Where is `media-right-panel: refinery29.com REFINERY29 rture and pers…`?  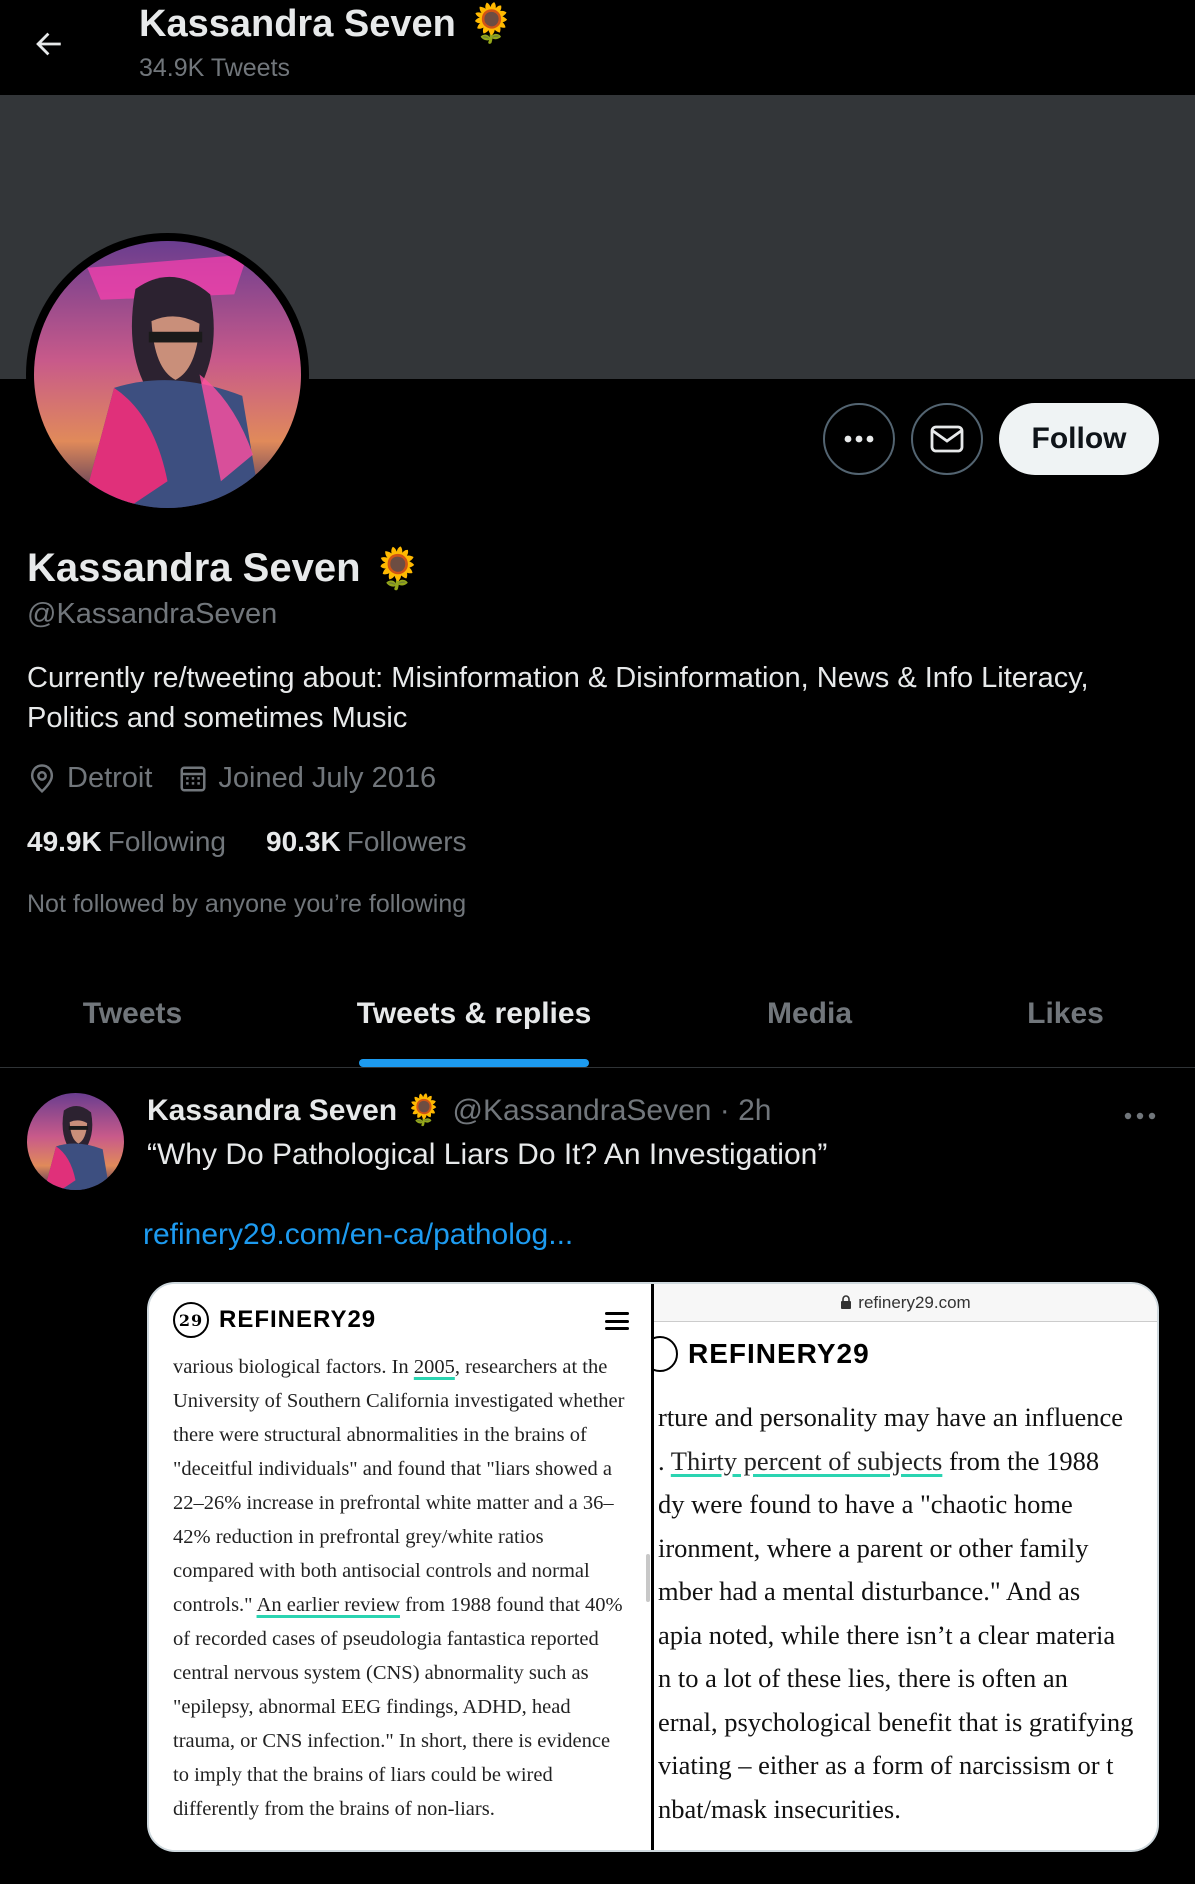
media-right-panel: refinery29.com REFINERY29 rture and pers… is located at coordinates (905, 1567).